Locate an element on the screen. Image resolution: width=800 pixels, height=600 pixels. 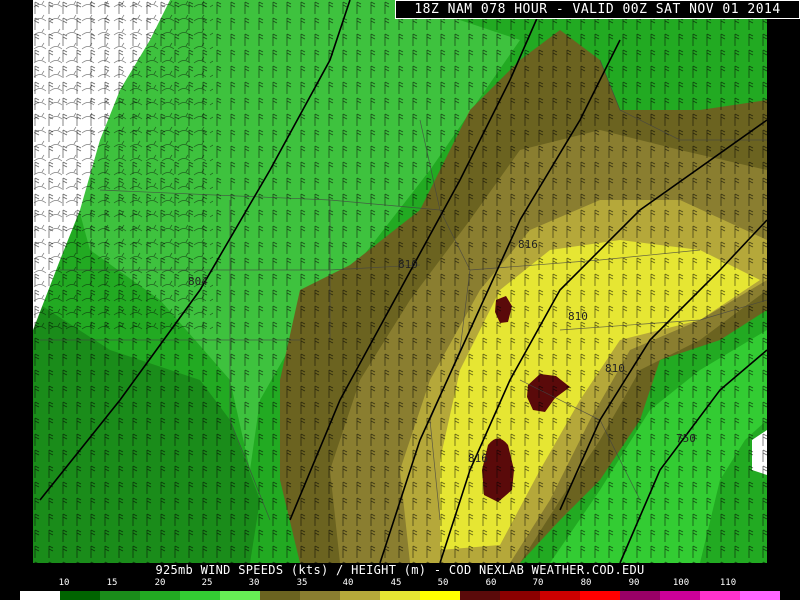
scale-label: 80 is located at coordinates (586, 583).